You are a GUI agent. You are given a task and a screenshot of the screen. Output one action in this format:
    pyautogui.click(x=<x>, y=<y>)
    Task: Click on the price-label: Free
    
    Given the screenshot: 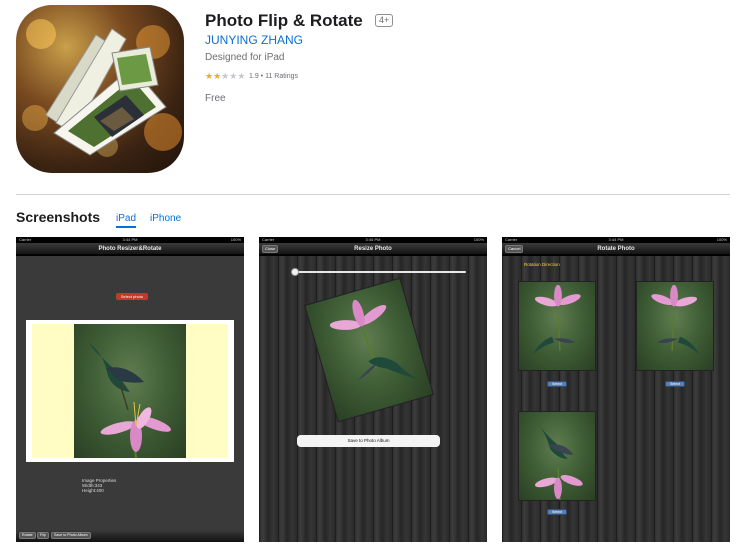 What is the action you would take?
    pyautogui.click(x=215, y=98)
    